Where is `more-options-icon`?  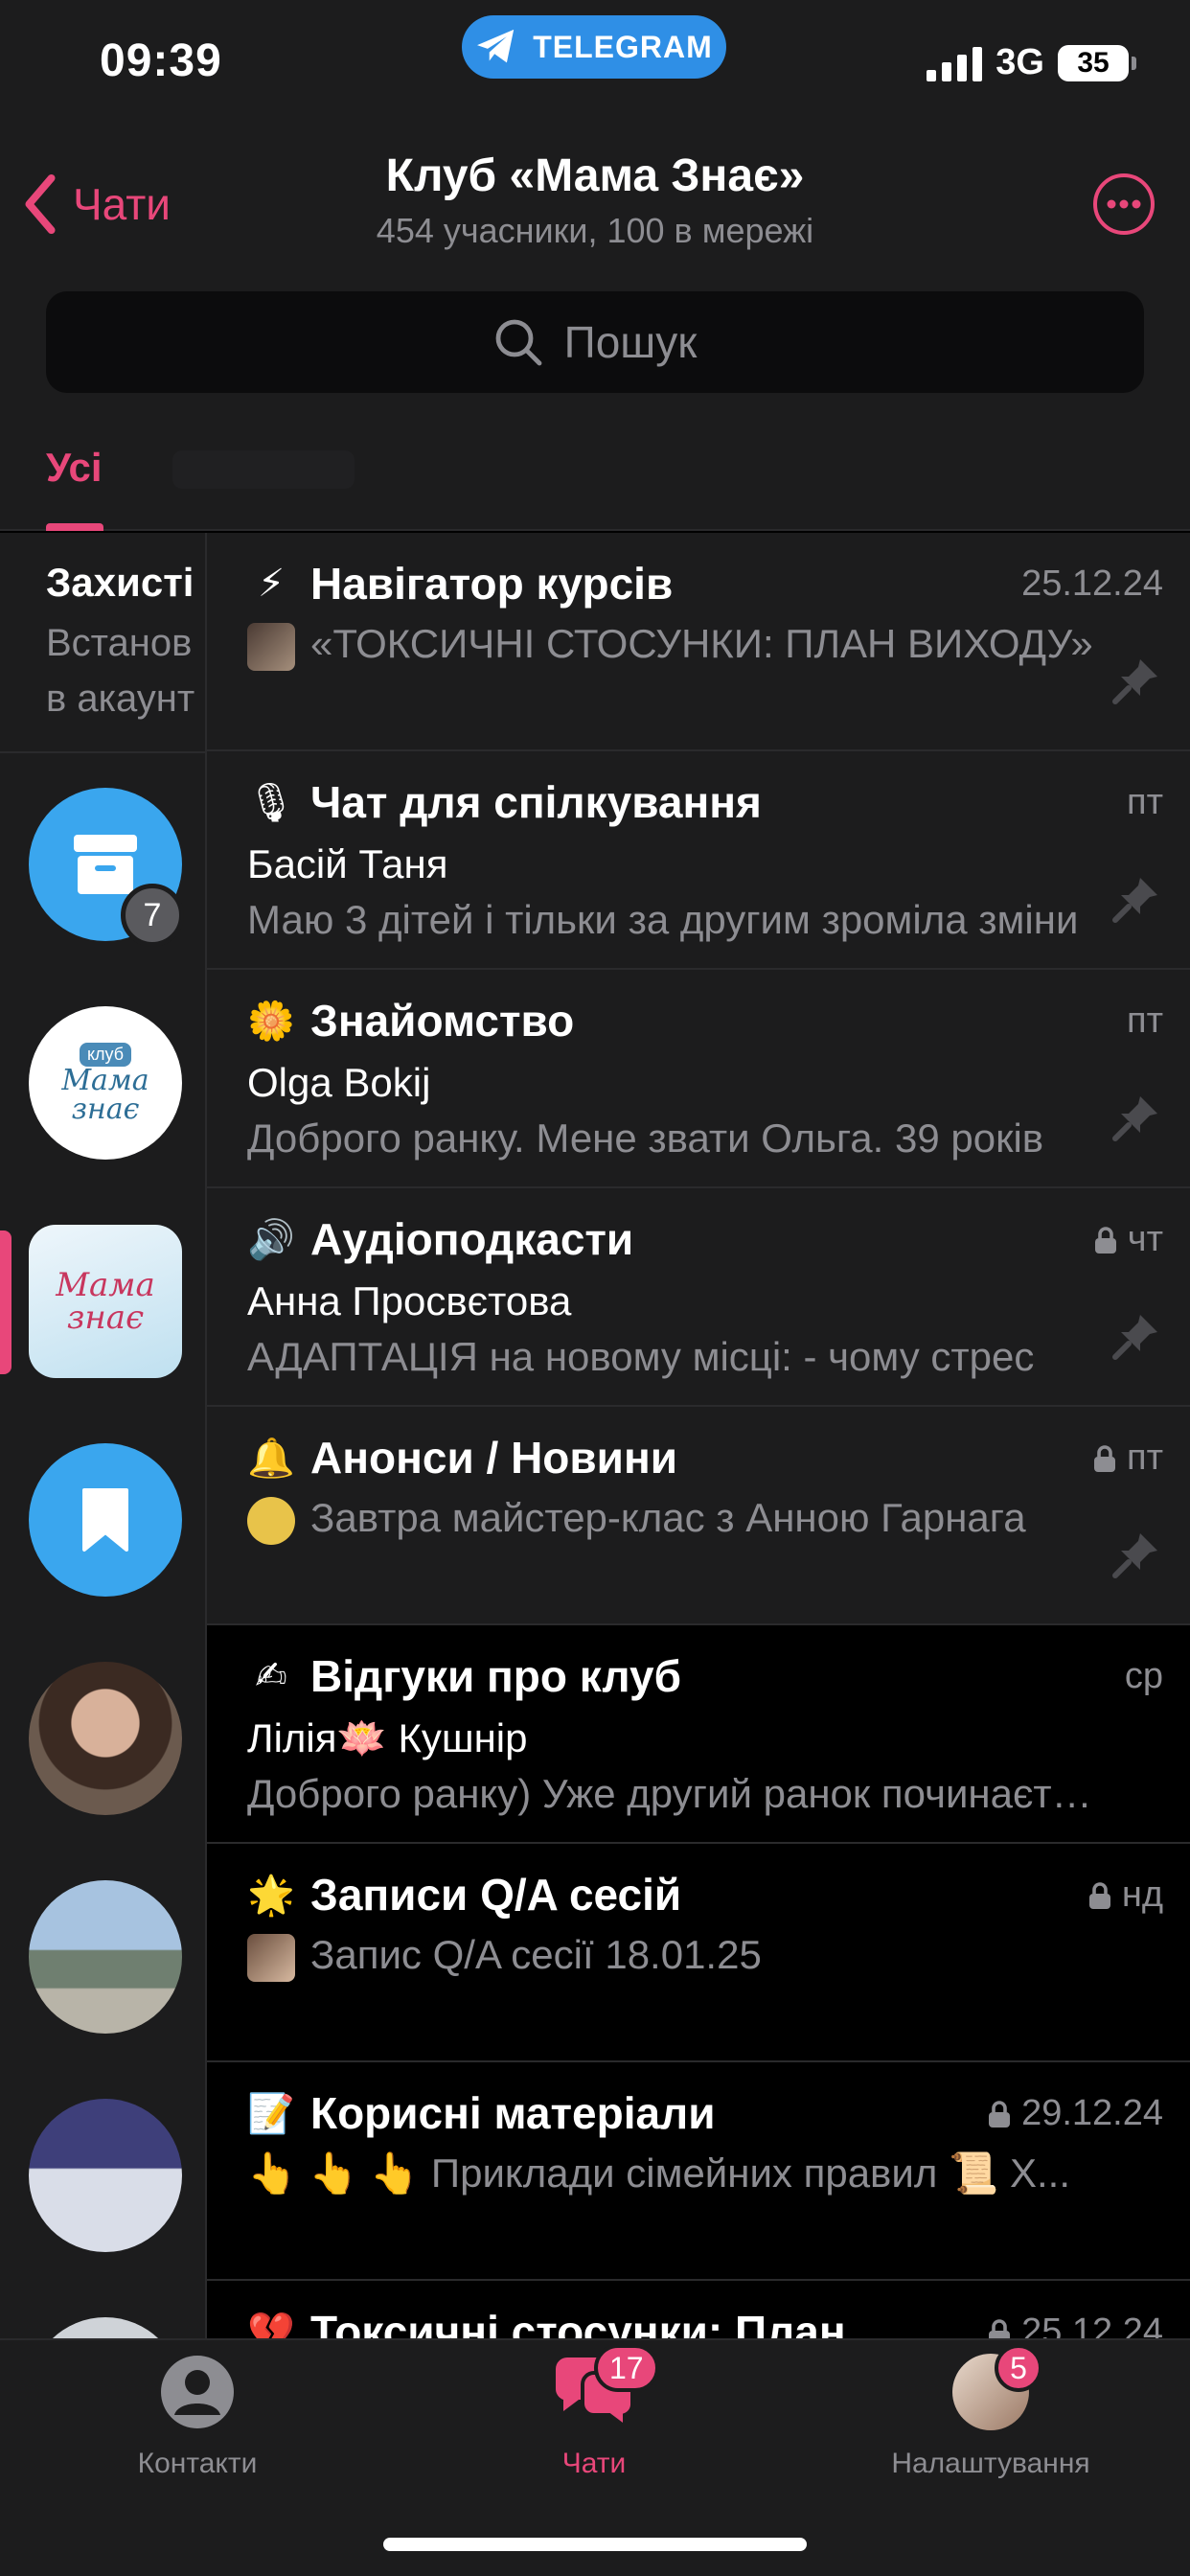
more-options-icon is located at coordinates (1124, 204).